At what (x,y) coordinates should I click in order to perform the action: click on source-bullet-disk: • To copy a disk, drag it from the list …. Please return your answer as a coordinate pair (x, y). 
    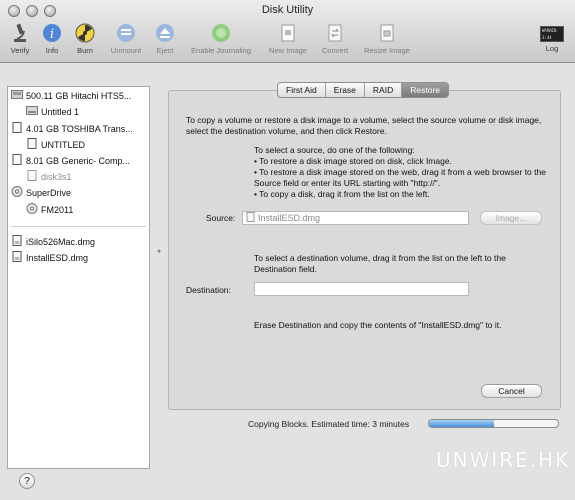
    Looking at the image, I should click on (342, 194).